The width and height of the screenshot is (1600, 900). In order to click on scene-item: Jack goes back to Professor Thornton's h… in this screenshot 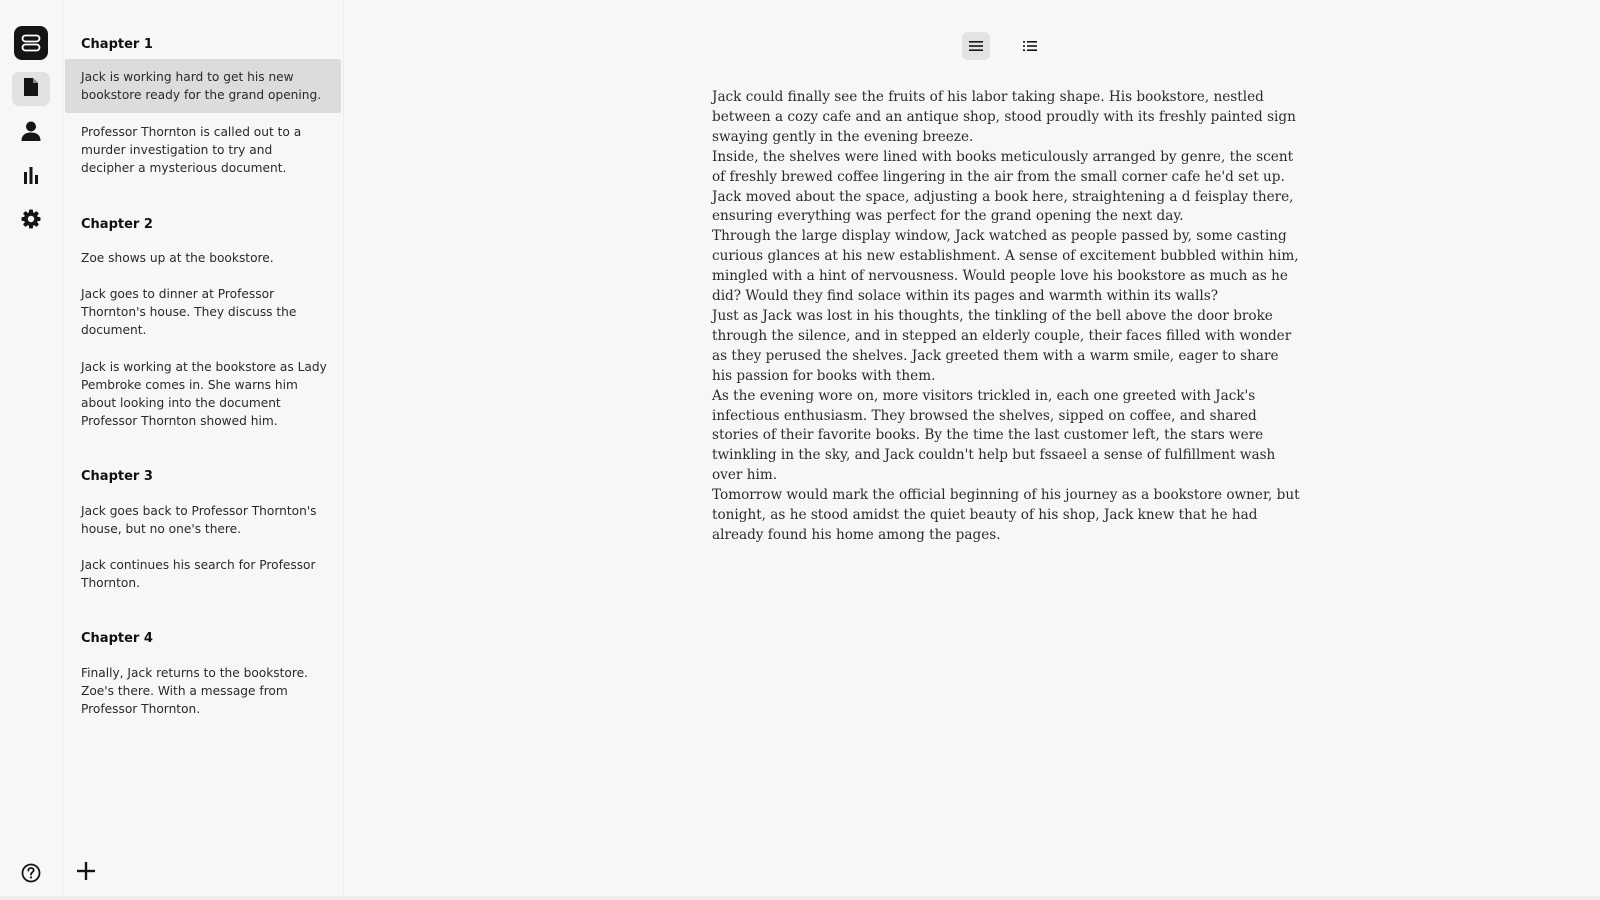, I will do `click(203, 520)`.